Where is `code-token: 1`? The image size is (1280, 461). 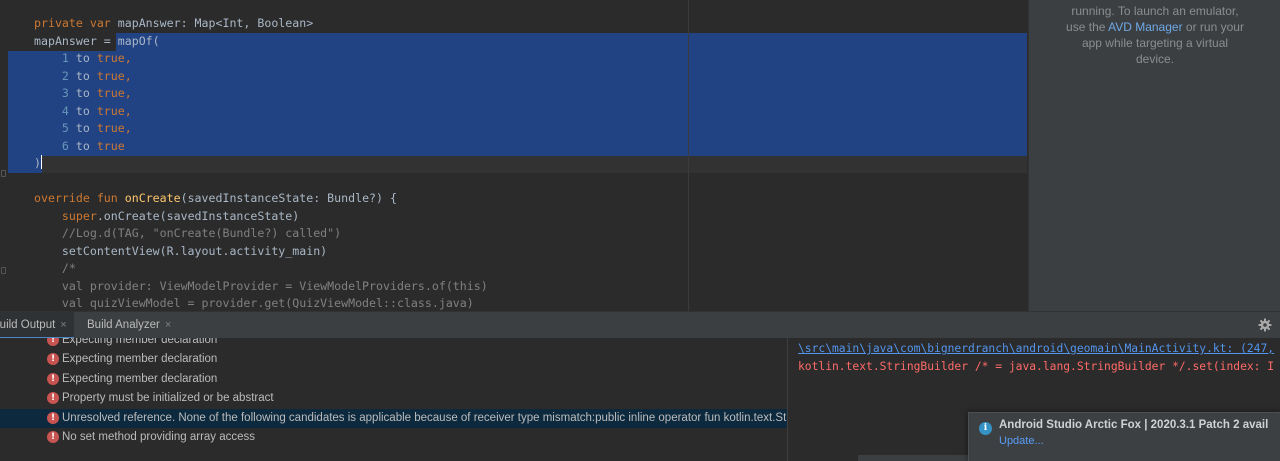 code-token: 1 is located at coordinates (65, 58).